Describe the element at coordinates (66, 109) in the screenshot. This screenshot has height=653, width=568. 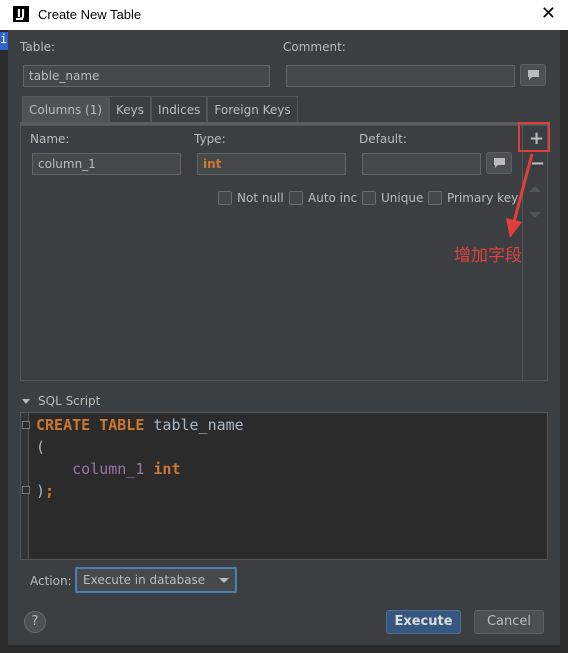
I see `tab-columns: Columns (1)` at that location.